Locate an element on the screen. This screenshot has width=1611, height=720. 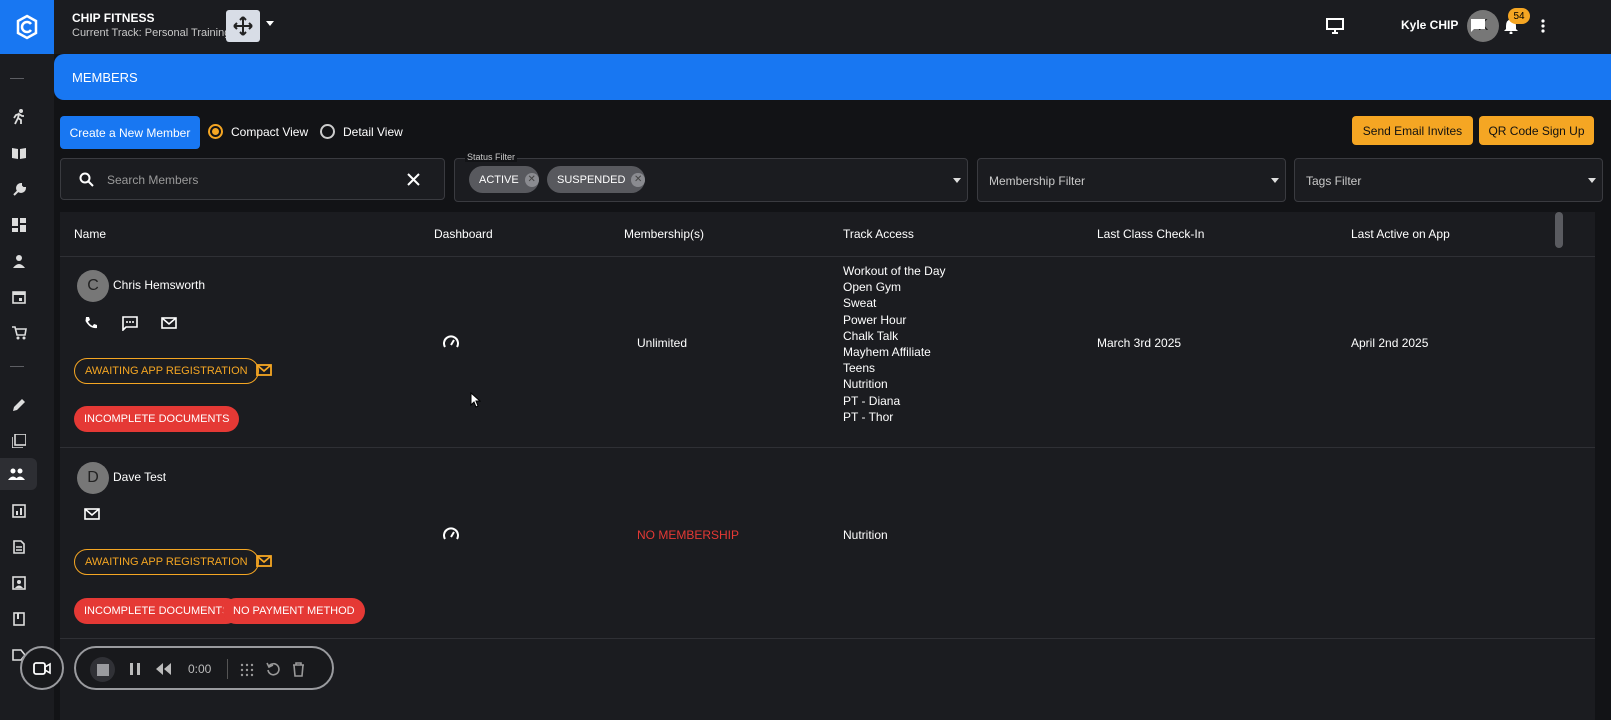
mouse-cursor-icon is located at coordinates (475, 400).